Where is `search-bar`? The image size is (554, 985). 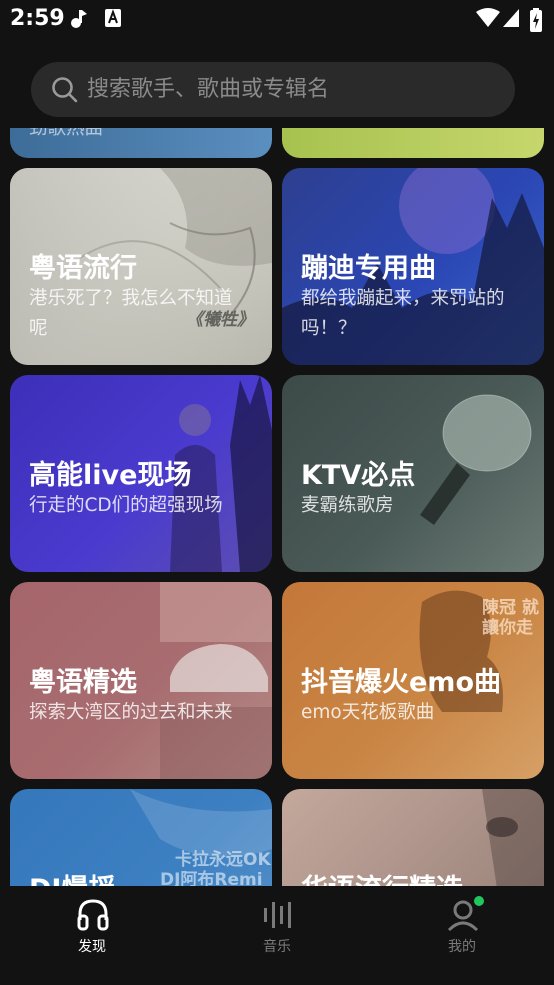
search-bar is located at coordinates (273, 89).